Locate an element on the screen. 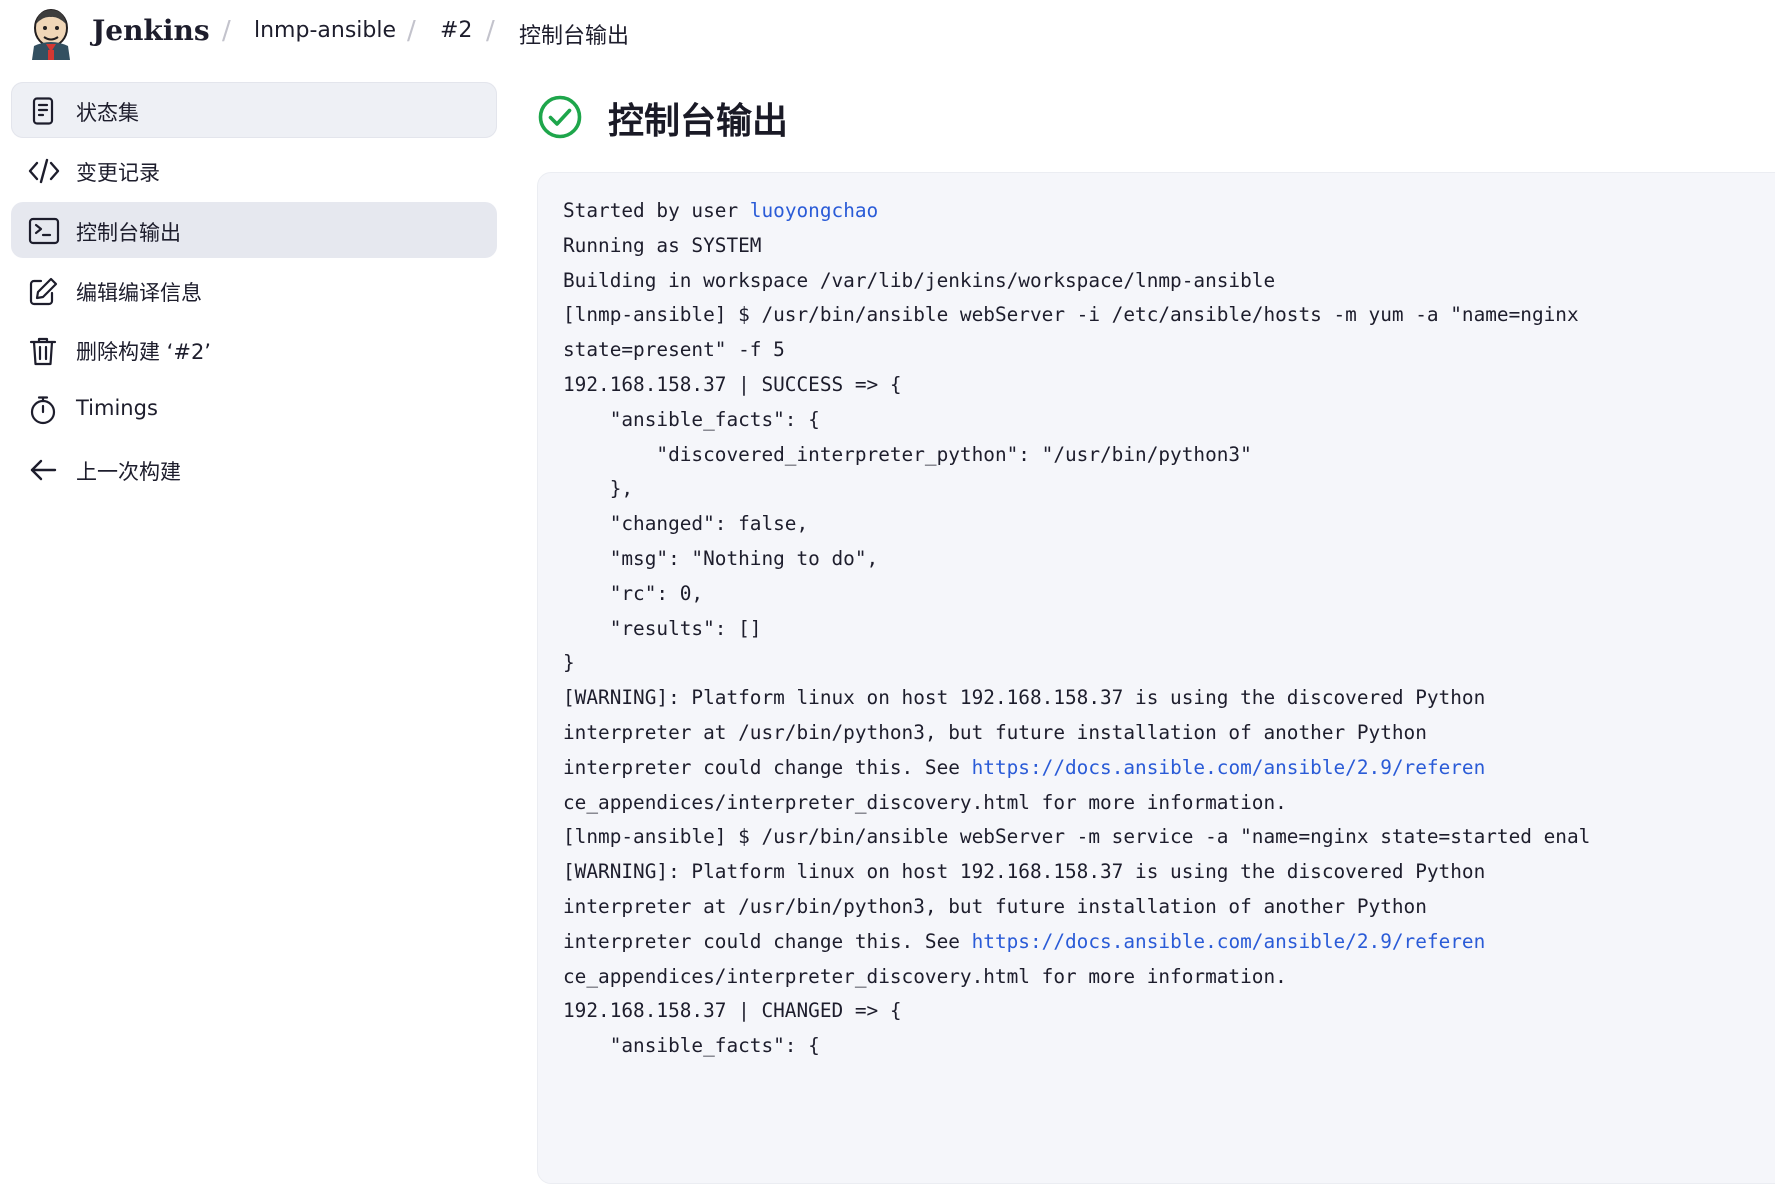 Image resolution: width=1775 pixels, height=1184 pixels. breadcrumb-build: #2 is located at coordinates (456, 30).